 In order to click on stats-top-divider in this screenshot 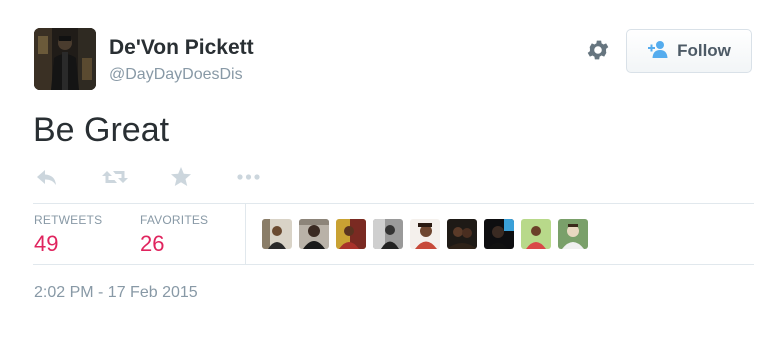, I will do `click(393, 203)`.